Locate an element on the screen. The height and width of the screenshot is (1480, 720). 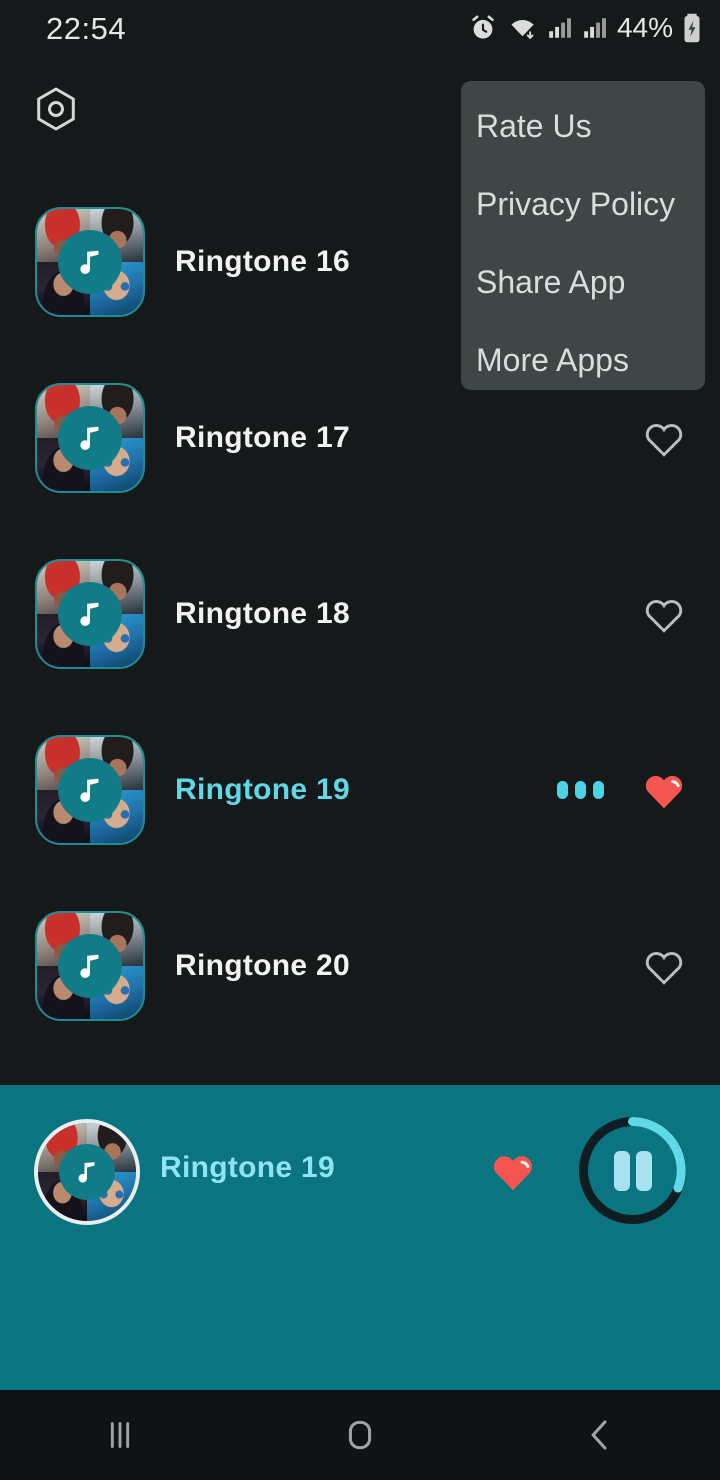
ringtone-title: Ringtone 17 is located at coordinates (262, 437).